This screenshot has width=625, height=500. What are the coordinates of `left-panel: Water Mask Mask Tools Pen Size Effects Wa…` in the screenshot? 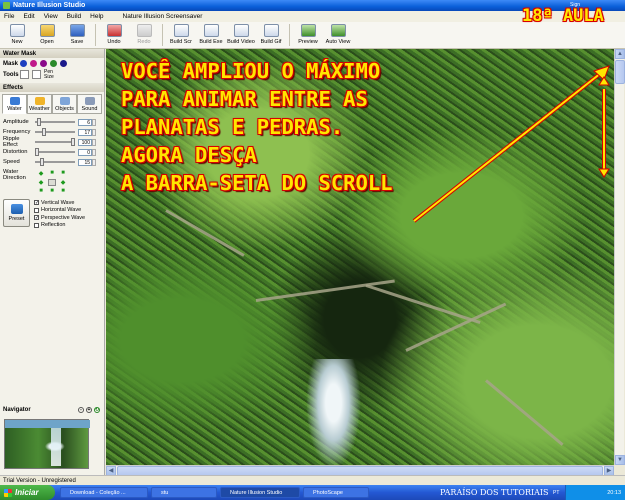 It's located at (52, 262).